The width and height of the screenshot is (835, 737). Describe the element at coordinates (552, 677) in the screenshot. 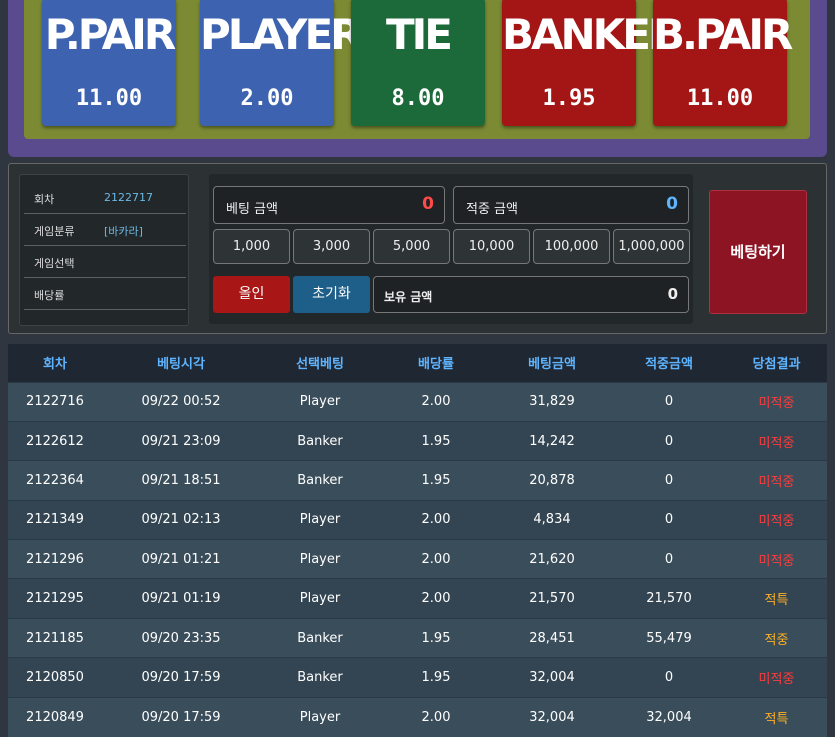

I see `cell-bet-amount: 32,004` at that location.